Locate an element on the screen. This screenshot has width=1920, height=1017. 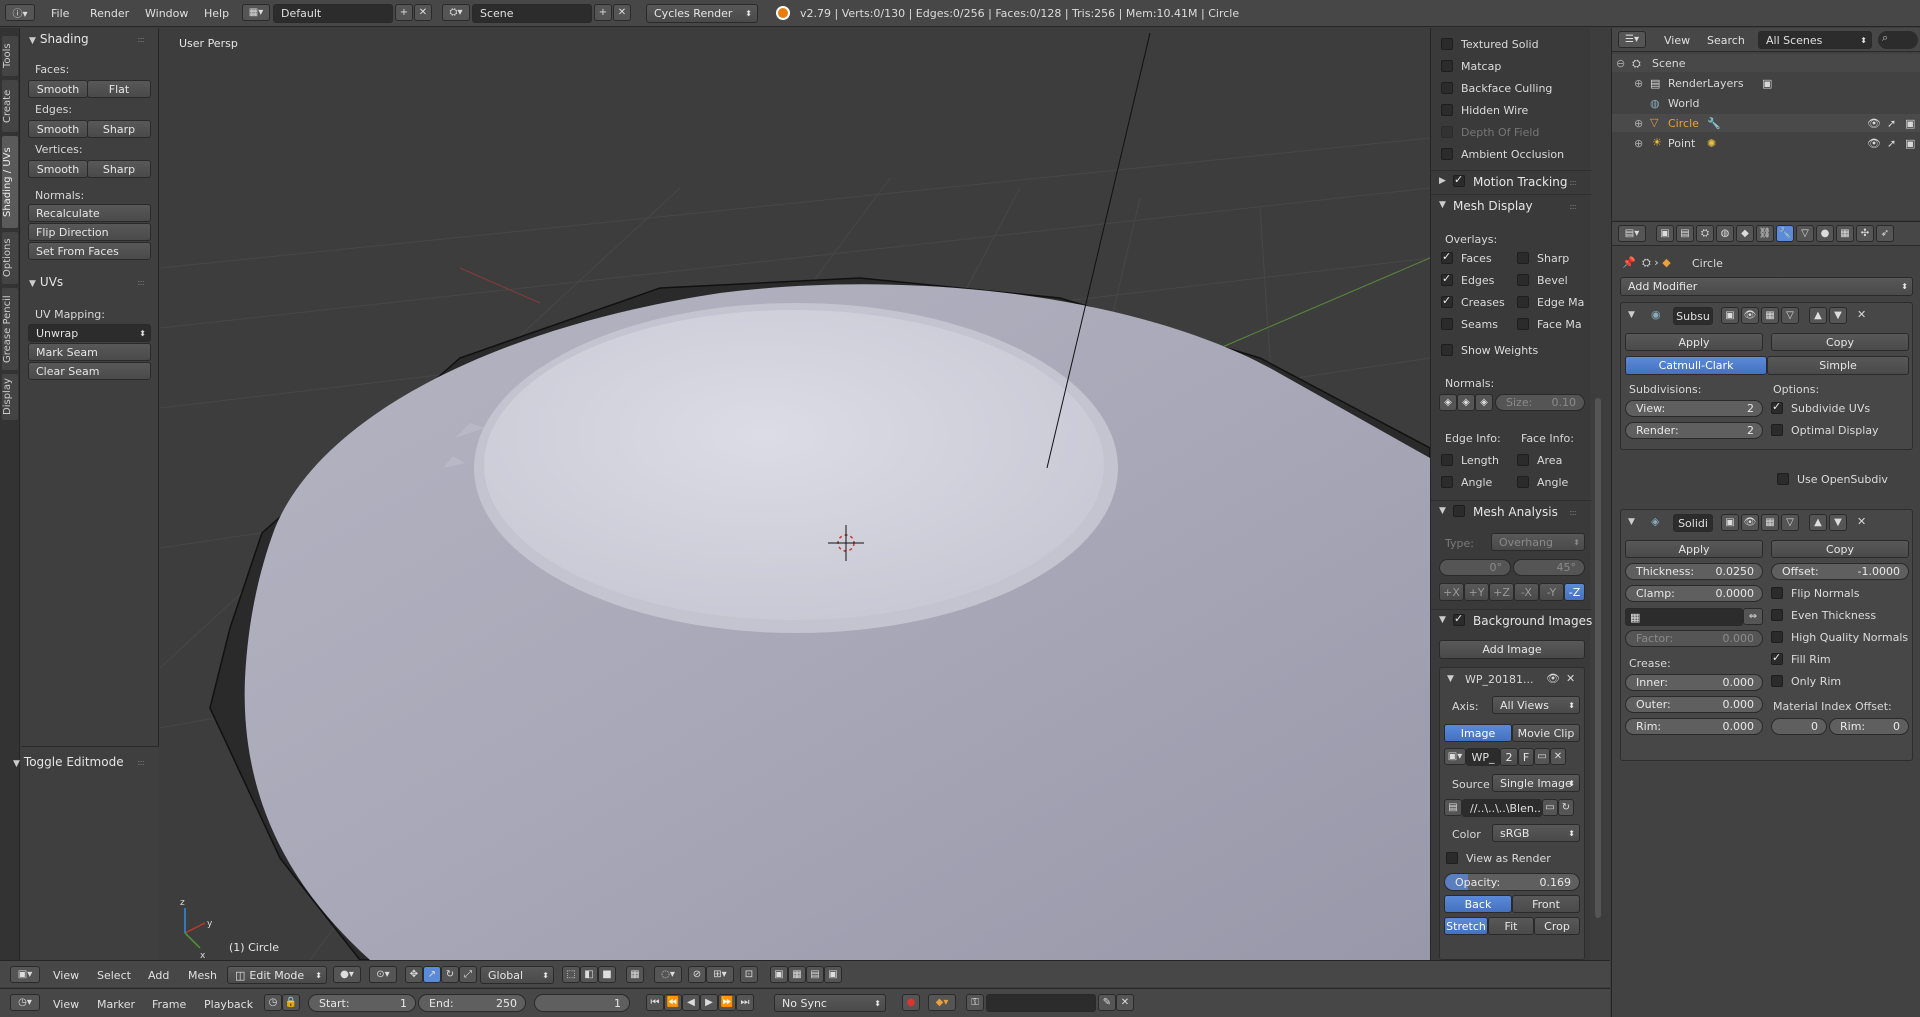
view3d-select-menu: Select is located at coordinates (114, 975).